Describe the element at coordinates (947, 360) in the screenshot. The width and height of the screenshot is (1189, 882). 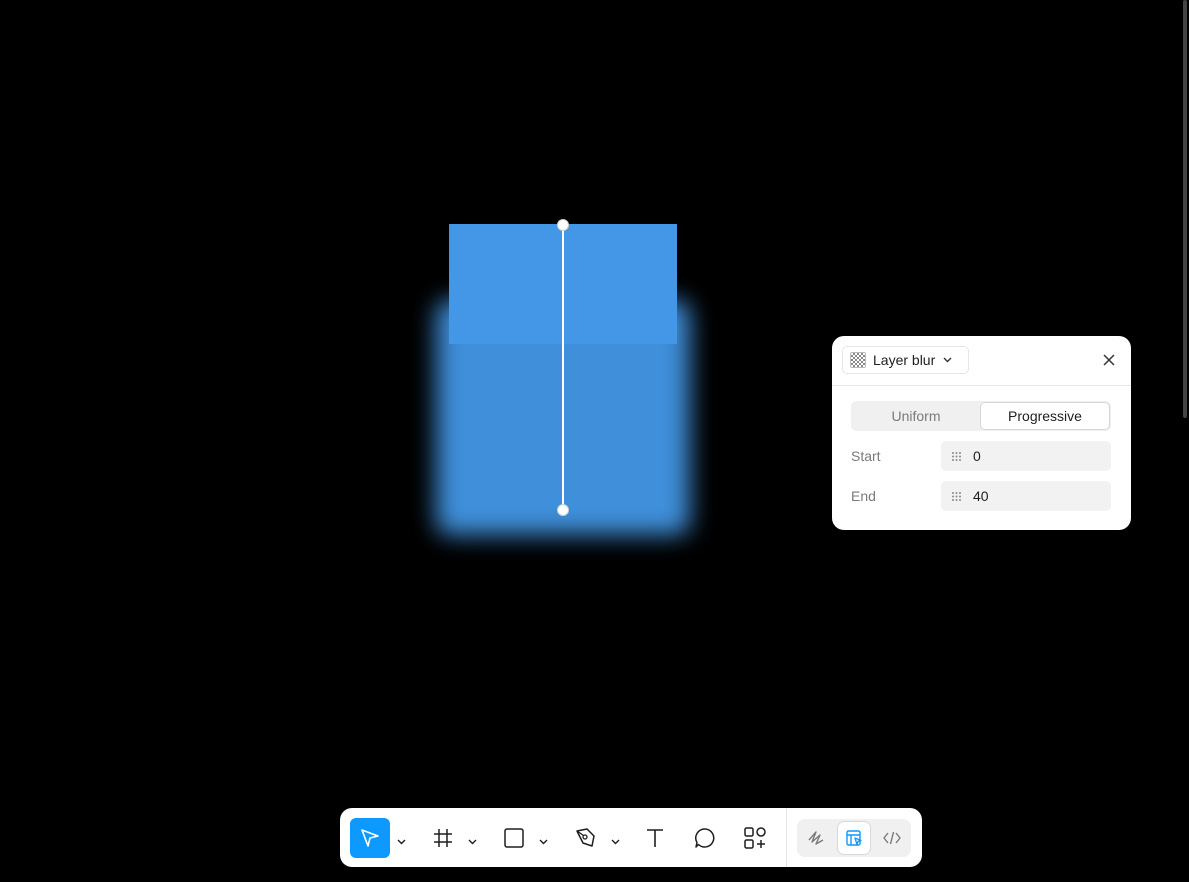
I see `chevron-down-icon` at that location.